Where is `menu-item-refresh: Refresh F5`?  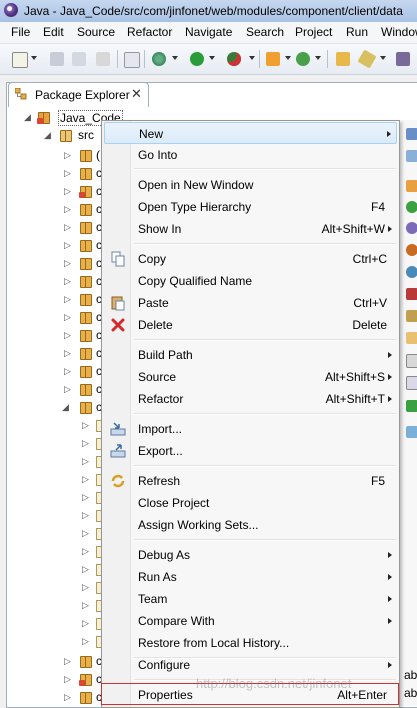
menu-item-refresh: Refresh F5 is located at coordinates (250, 481).